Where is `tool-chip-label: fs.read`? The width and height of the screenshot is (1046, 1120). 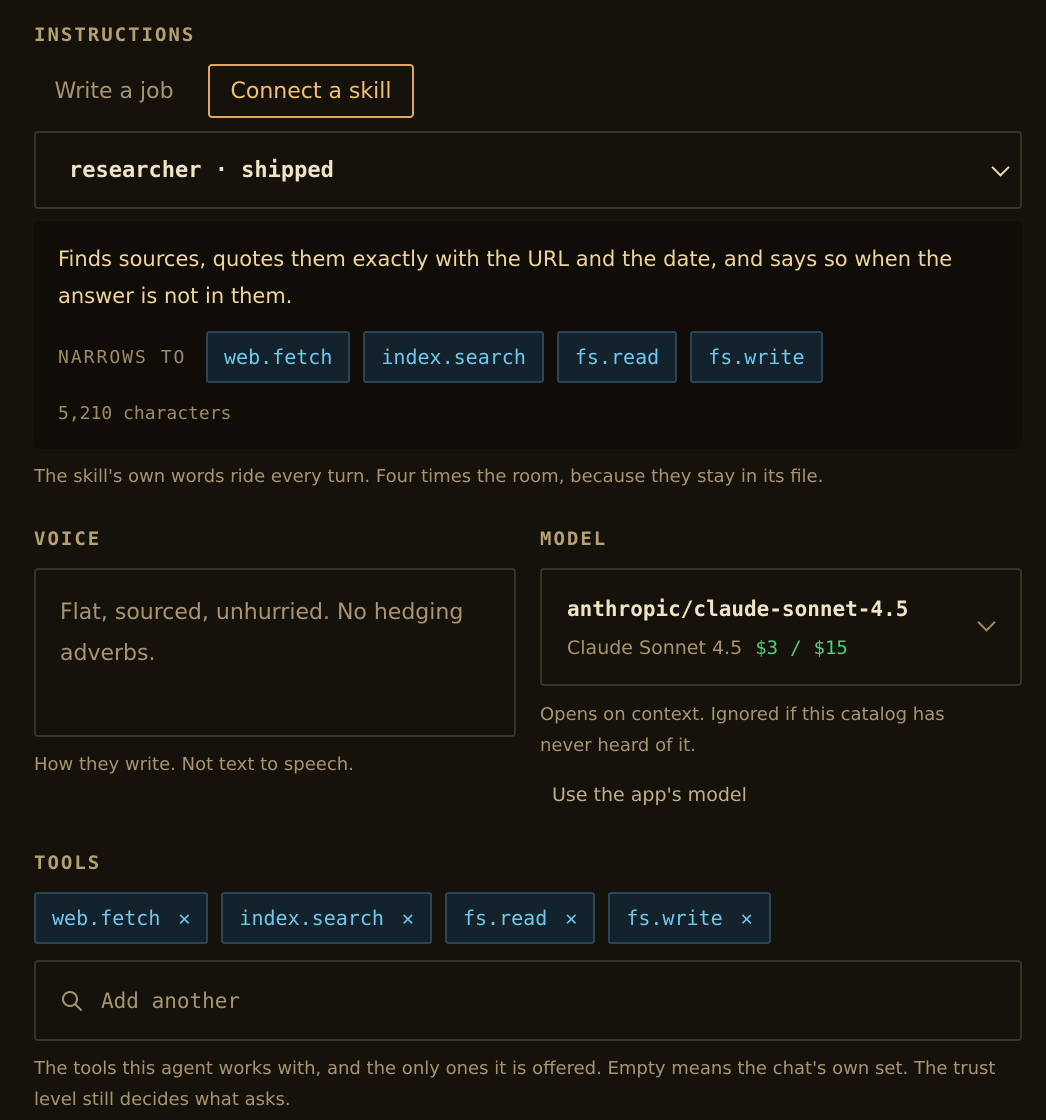 tool-chip-label: fs.read is located at coordinates (505, 918).